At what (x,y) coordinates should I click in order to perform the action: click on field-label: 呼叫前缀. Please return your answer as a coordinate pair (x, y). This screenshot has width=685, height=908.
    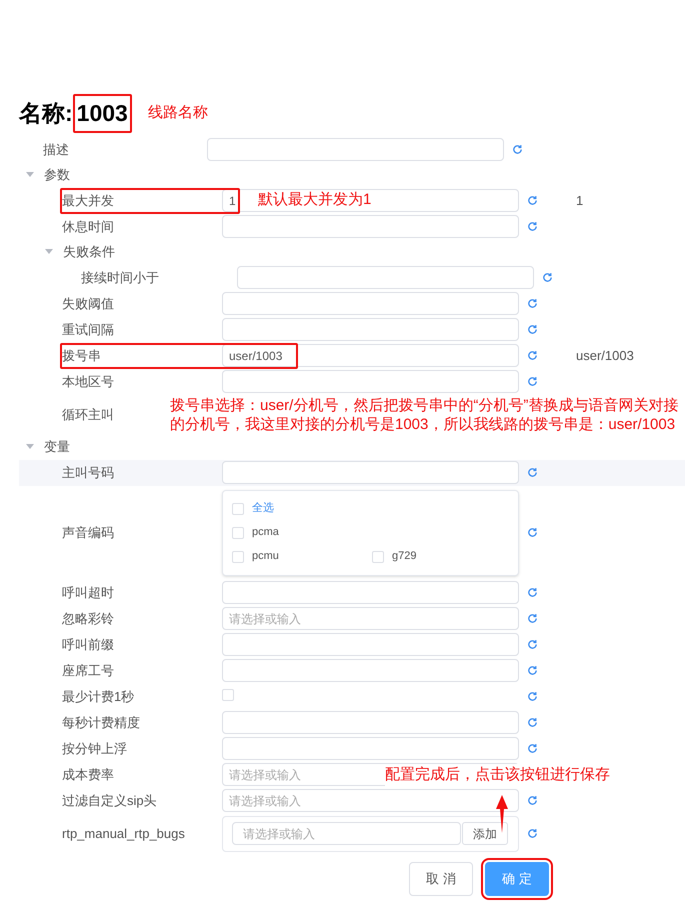
    Looking at the image, I should click on (88, 645).